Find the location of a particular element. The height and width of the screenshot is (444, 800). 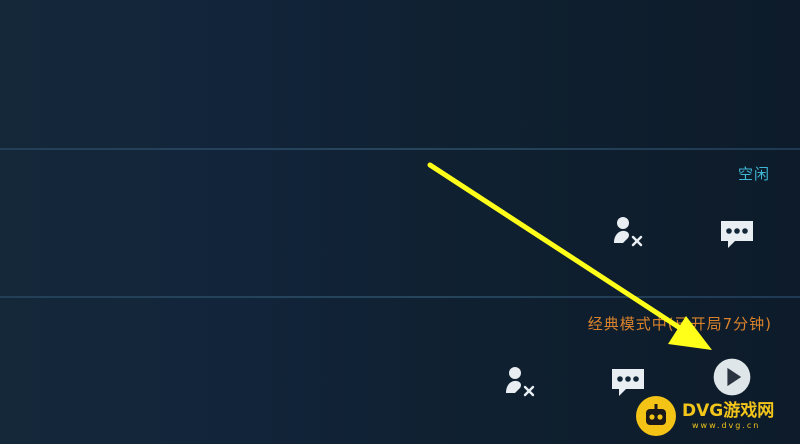

chat-button is located at coordinates (737, 234).